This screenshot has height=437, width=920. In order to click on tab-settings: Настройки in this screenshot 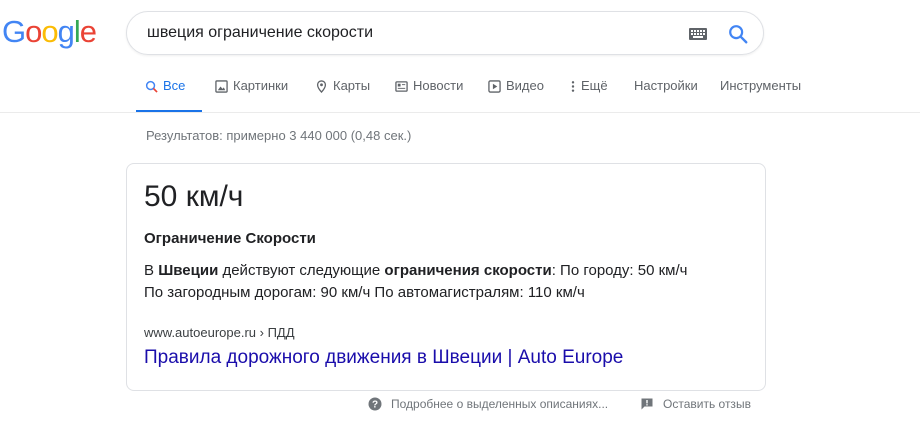, I will do `click(666, 95)`.